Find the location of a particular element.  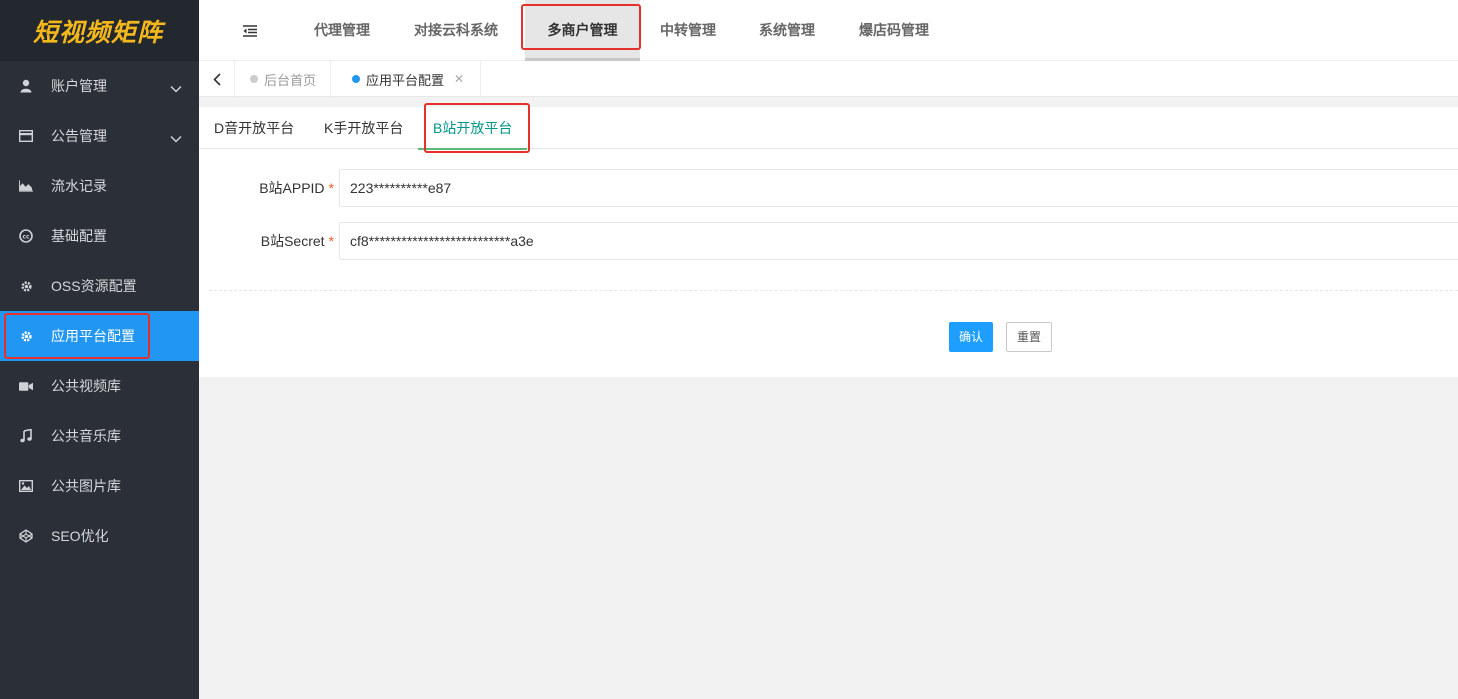

appid-label: B站APPID * is located at coordinates (296, 188).